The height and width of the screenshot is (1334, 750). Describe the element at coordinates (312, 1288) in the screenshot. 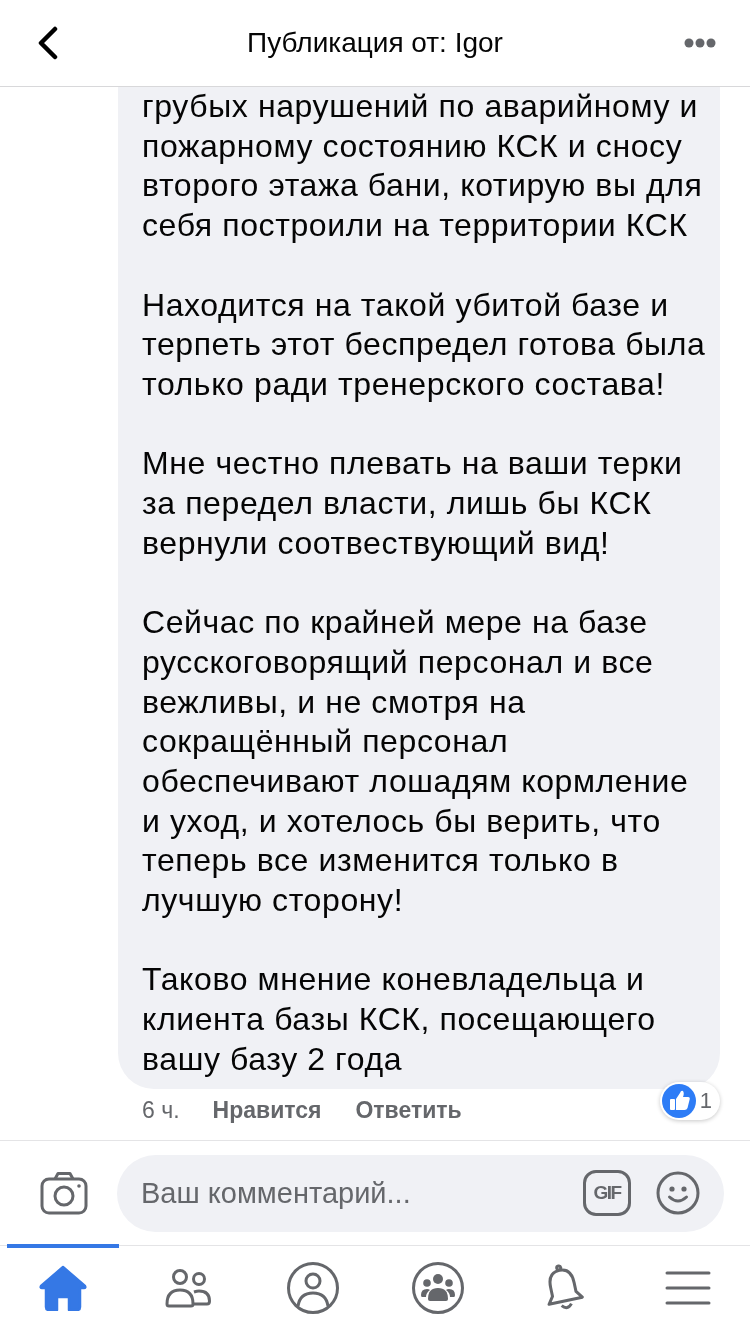

I see `profile-icon` at that location.